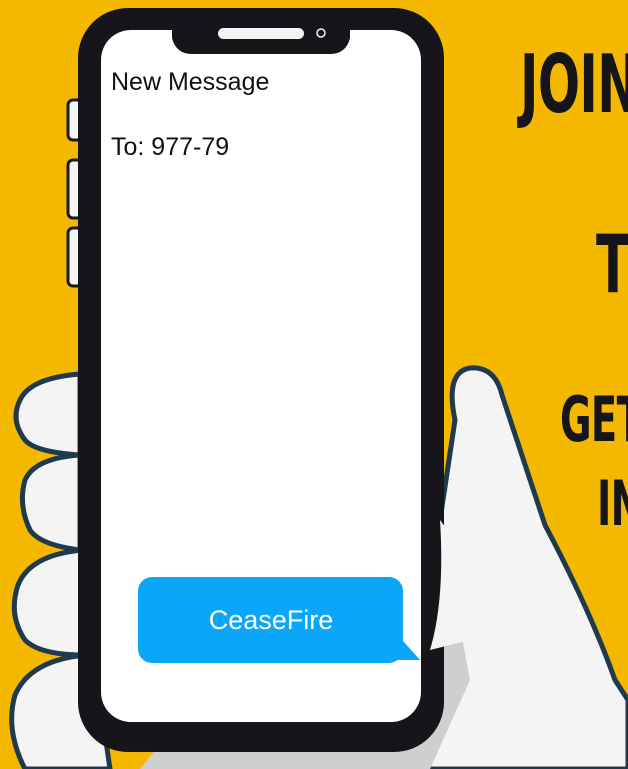 This screenshot has height=769, width=628. Describe the element at coordinates (271, 619) in the screenshot. I see `message-text: CeaseFire` at that location.